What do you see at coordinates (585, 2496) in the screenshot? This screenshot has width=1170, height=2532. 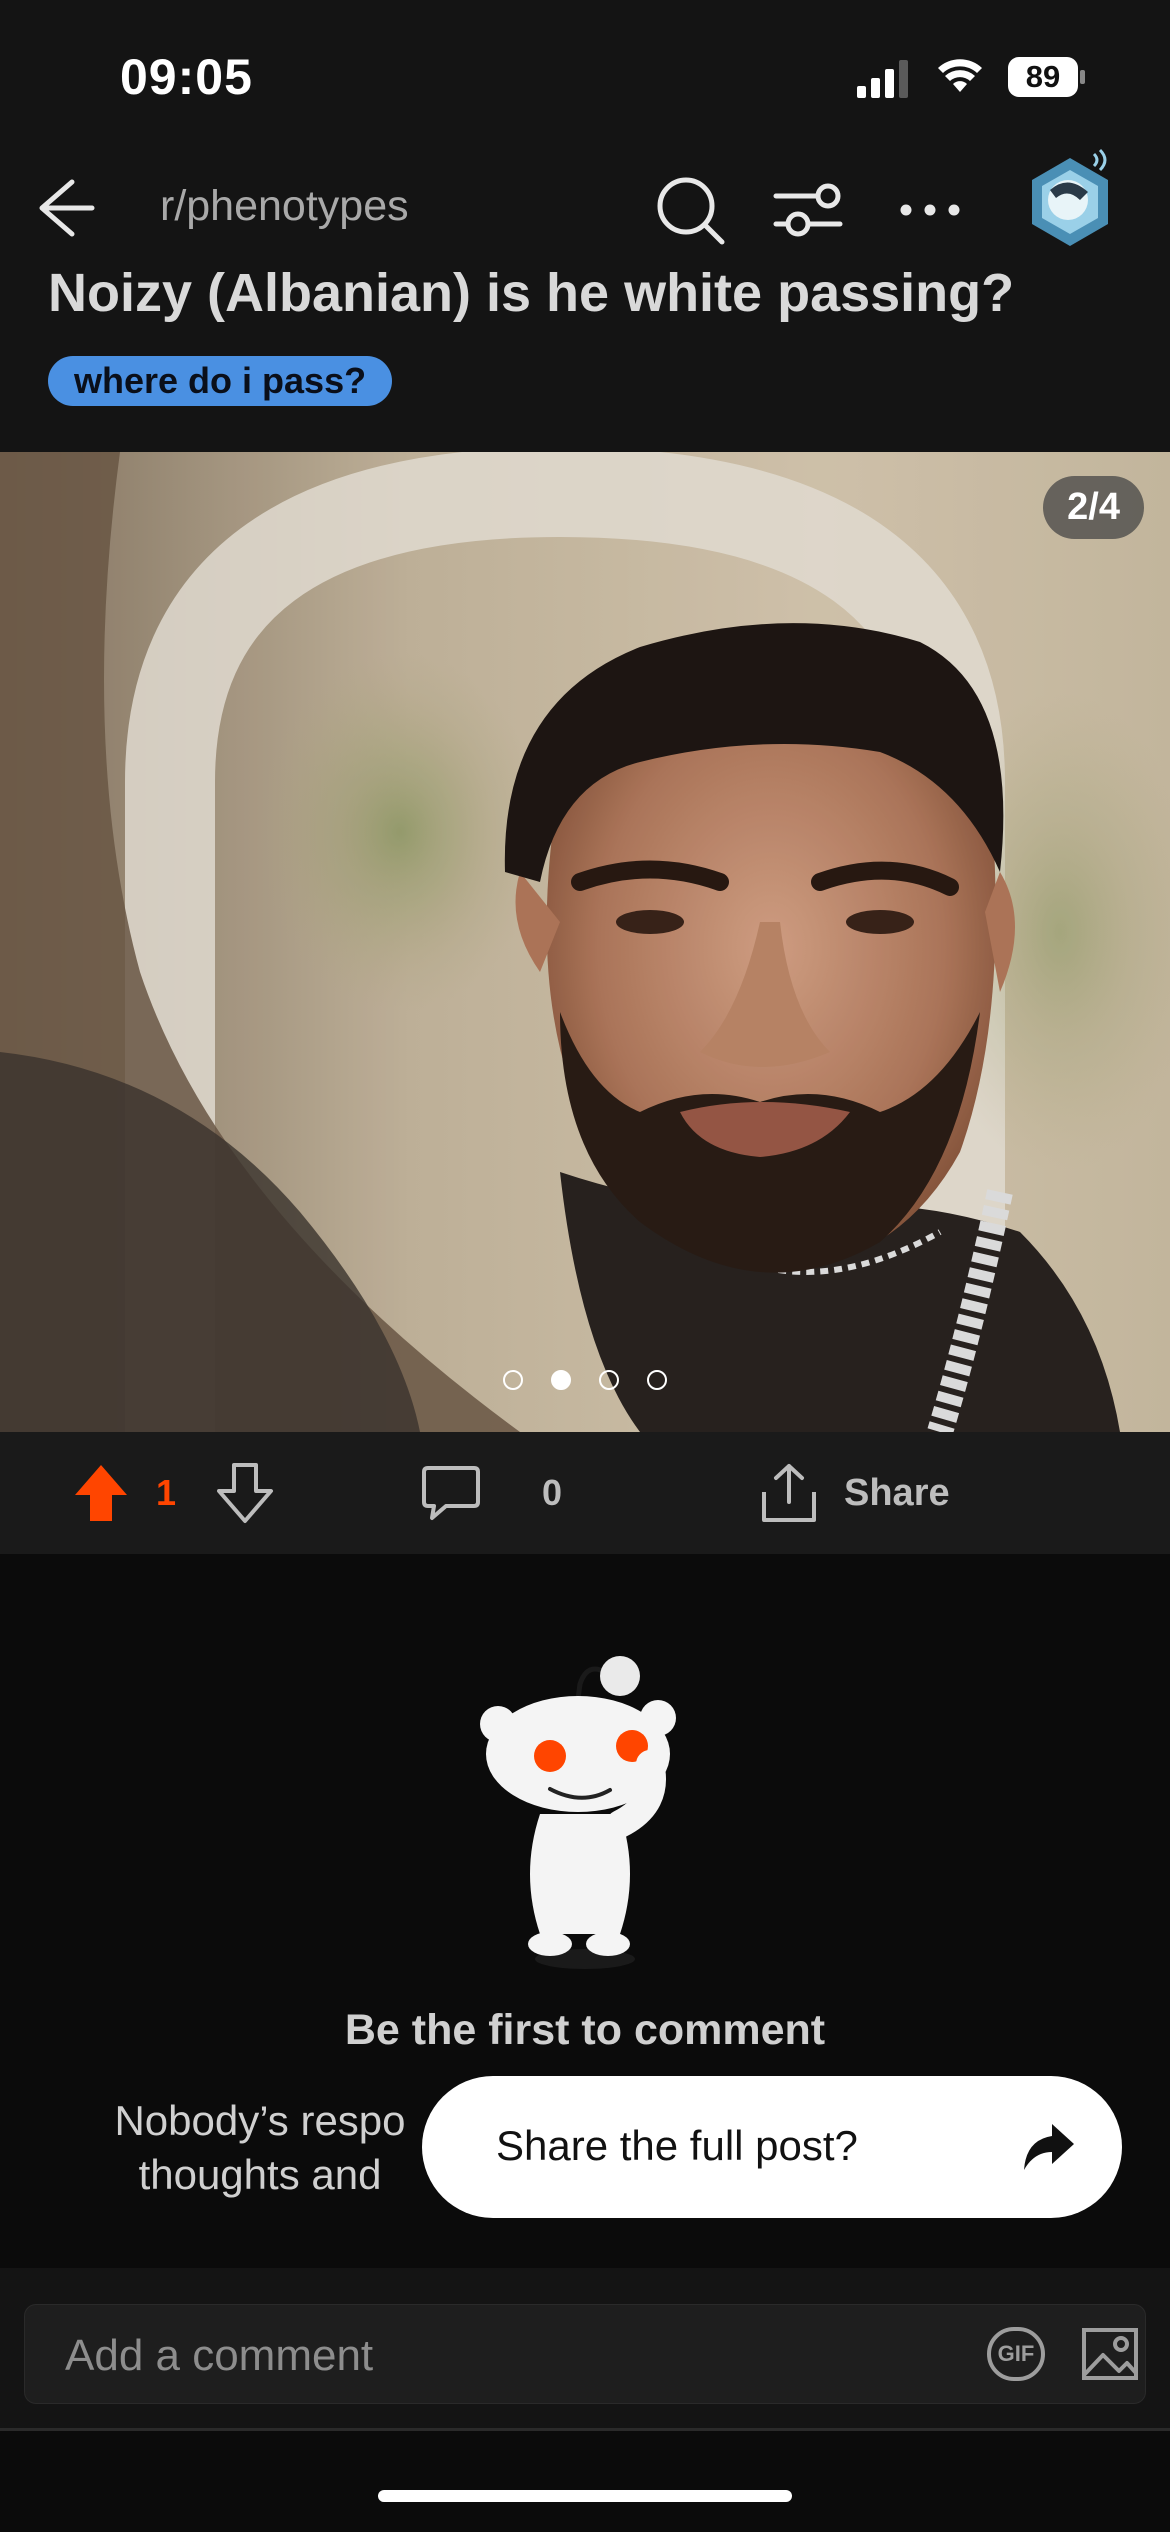 I see `home-indicator` at bounding box center [585, 2496].